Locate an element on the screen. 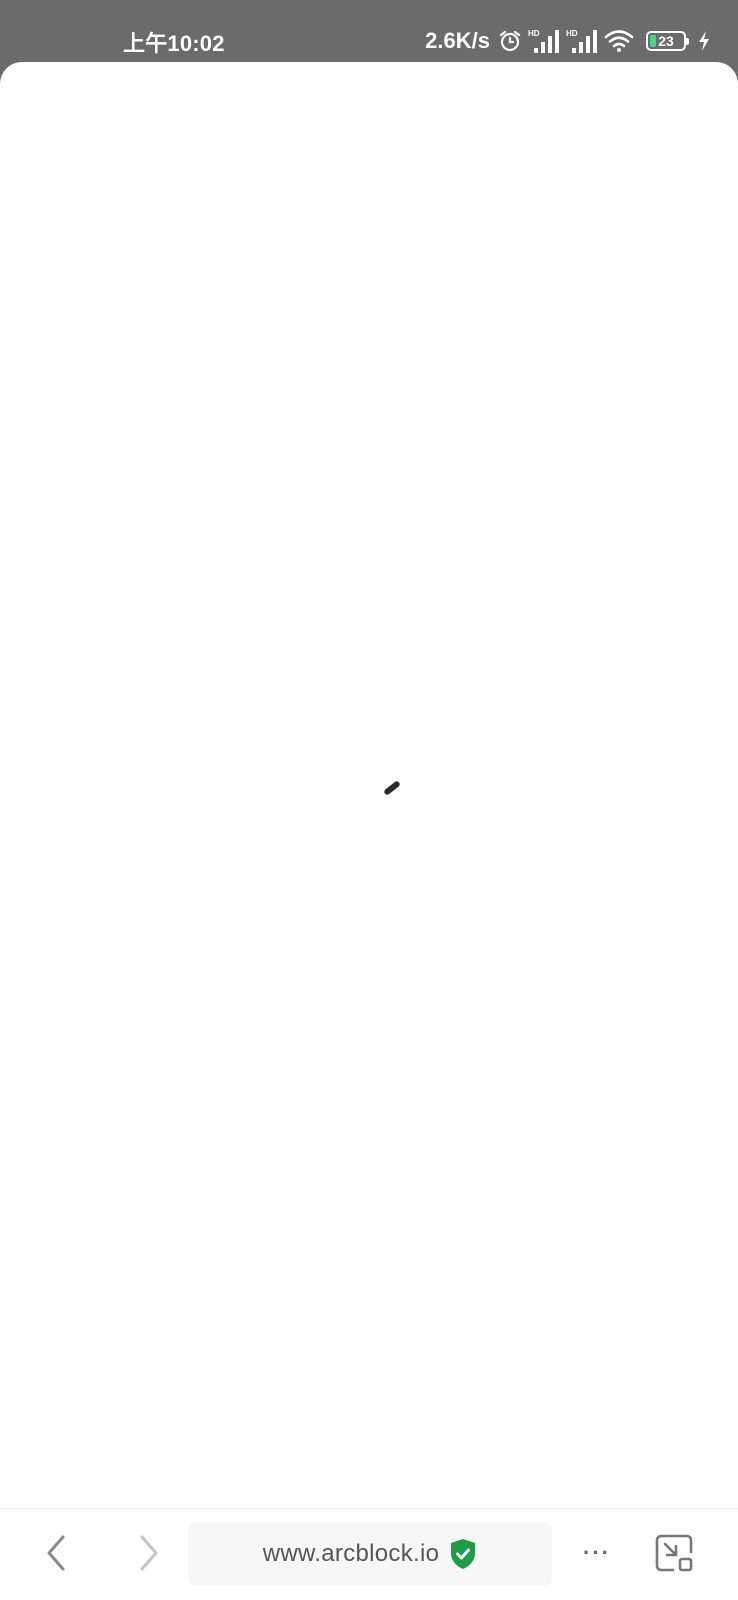 The image size is (738, 1600). battery-icon: 23 is located at coordinates (667, 41).